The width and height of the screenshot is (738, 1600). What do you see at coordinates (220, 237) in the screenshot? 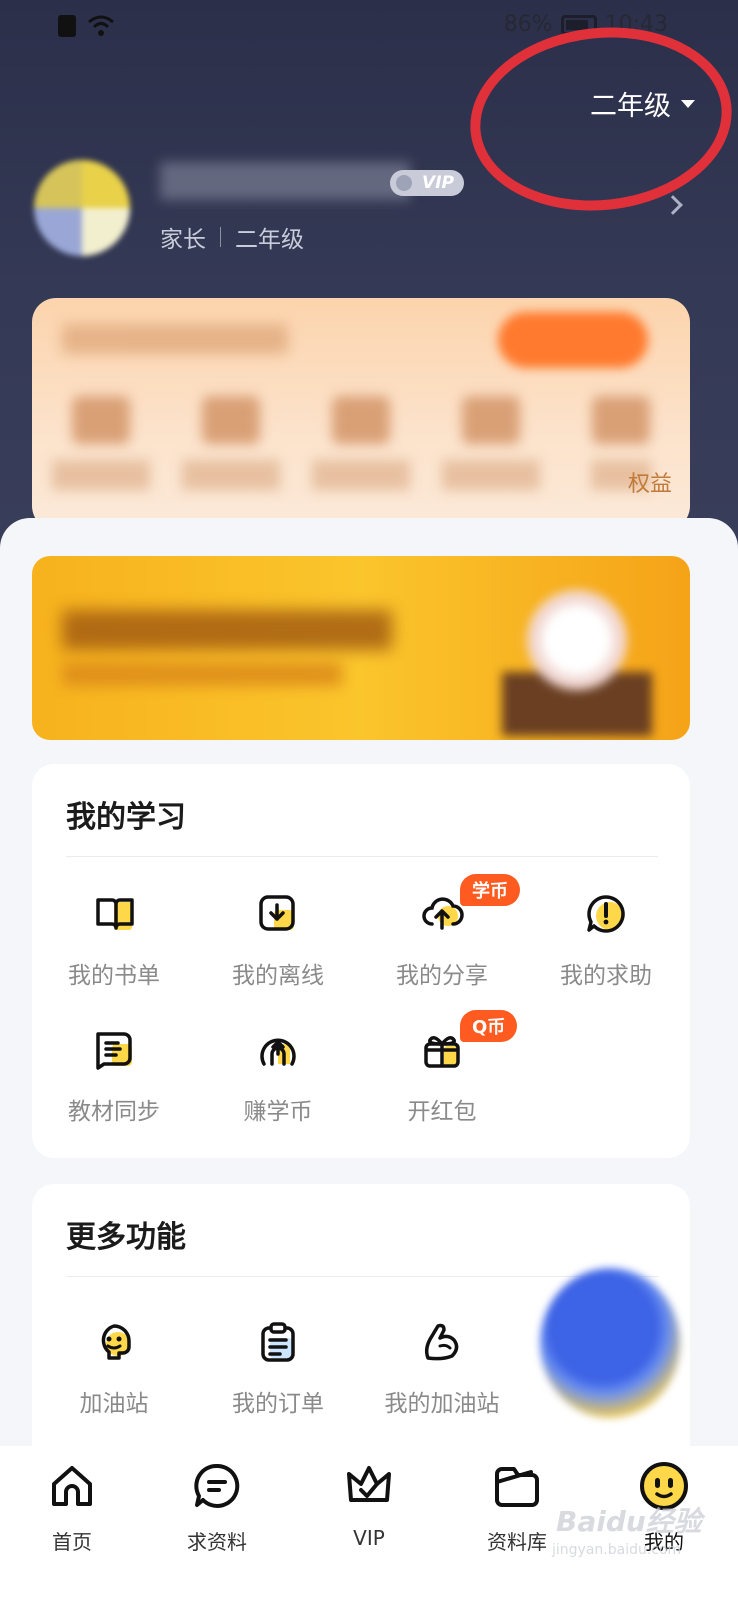
I see `role-divider` at bounding box center [220, 237].